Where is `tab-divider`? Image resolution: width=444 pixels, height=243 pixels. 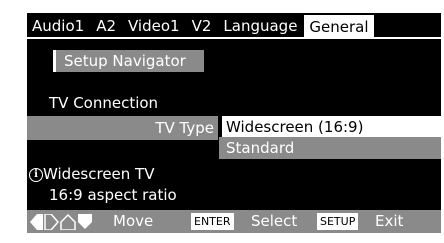
tab-divider is located at coordinates (234, 38).